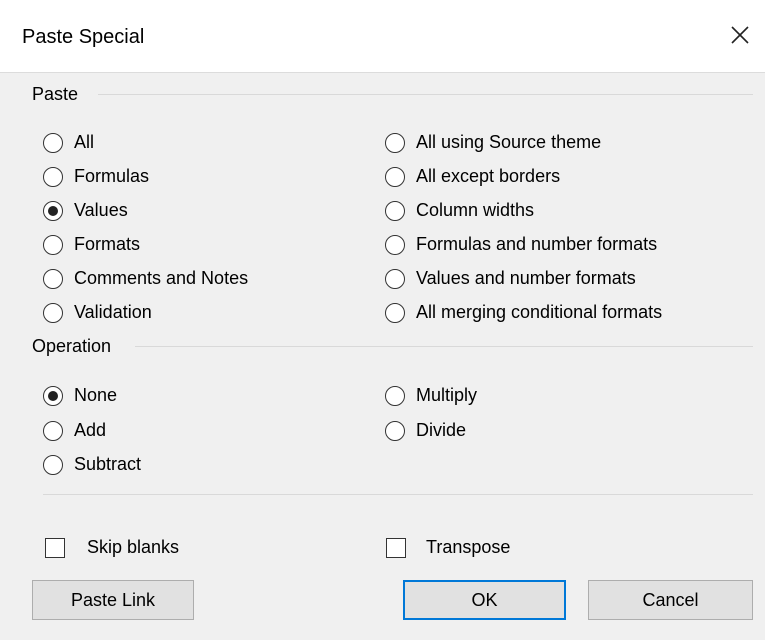 The height and width of the screenshot is (640, 765). I want to click on radio-paste-all-except-borders: All except borders, so click(472, 176).